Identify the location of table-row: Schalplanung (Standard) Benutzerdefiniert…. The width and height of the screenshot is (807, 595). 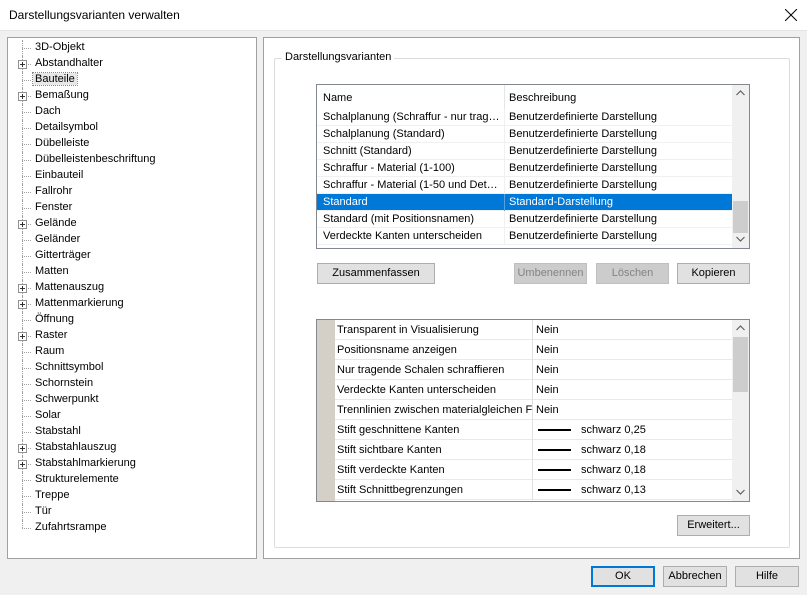
(525, 134).